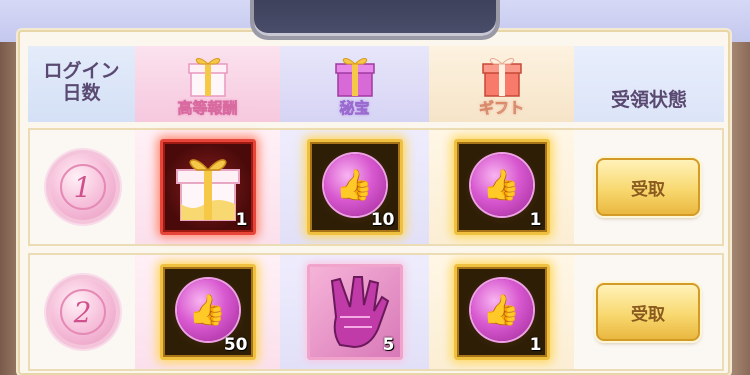 The image size is (750, 375). Describe the element at coordinates (382, 220) in the screenshot. I see `item-quantity: 10` at that location.